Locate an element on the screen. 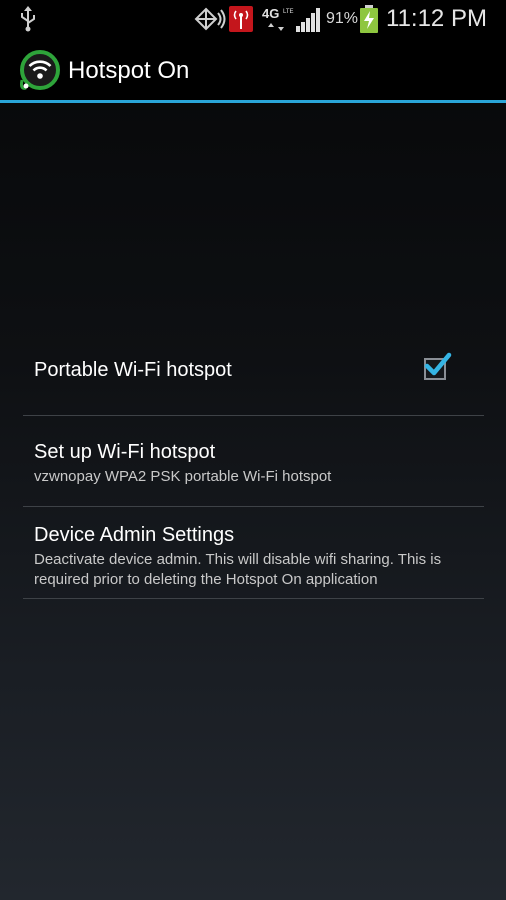 This screenshot has height=900, width=506. status-bar: 4G LTE 91% 11:12 PM is located at coordinates (253, 19).